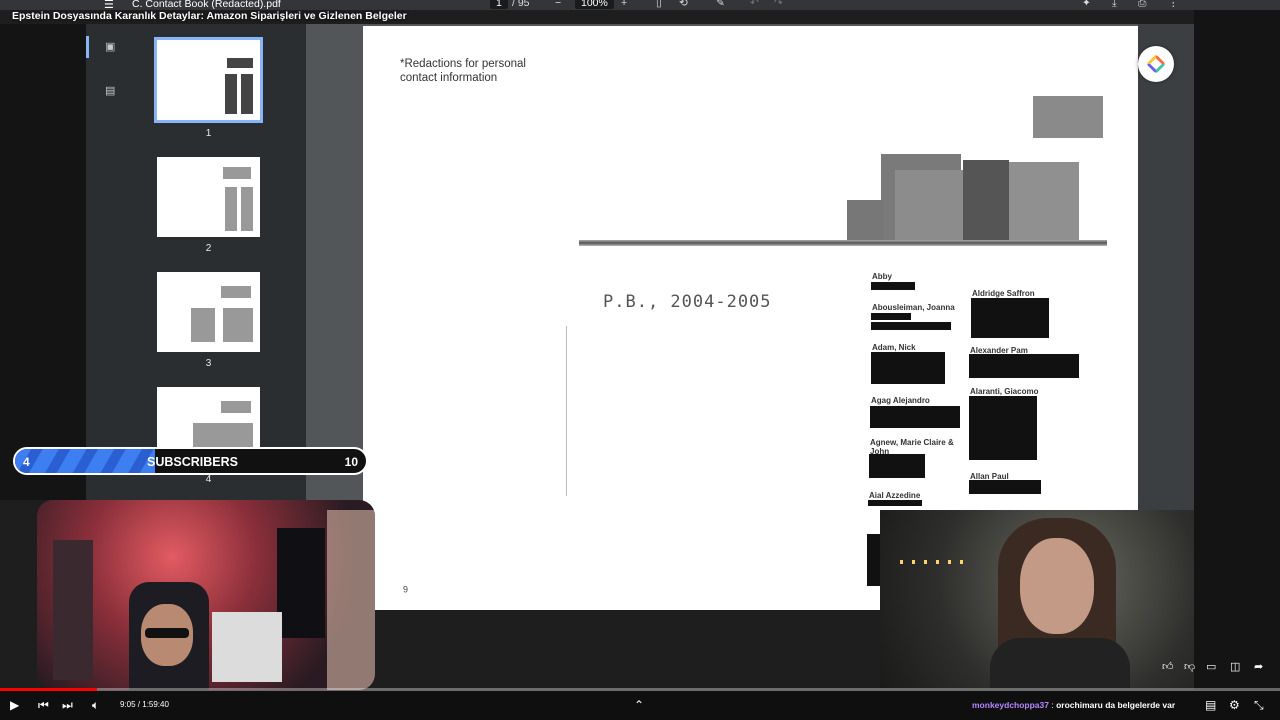 The width and height of the screenshot is (1280, 720). What do you see at coordinates (683, 4) in the screenshot?
I see `rotate-icon: ⟲` at bounding box center [683, 4].